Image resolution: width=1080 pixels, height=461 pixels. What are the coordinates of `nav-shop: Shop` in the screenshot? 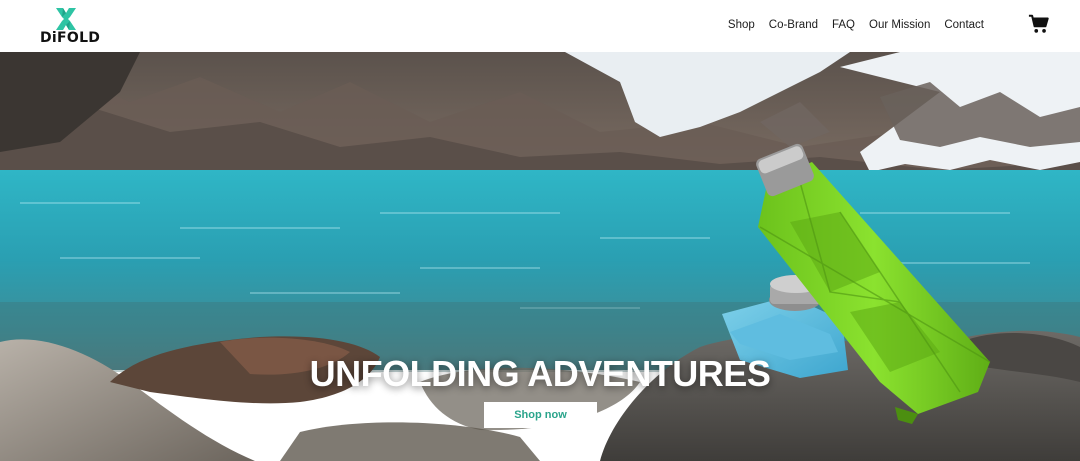 It's located at (741, 25).